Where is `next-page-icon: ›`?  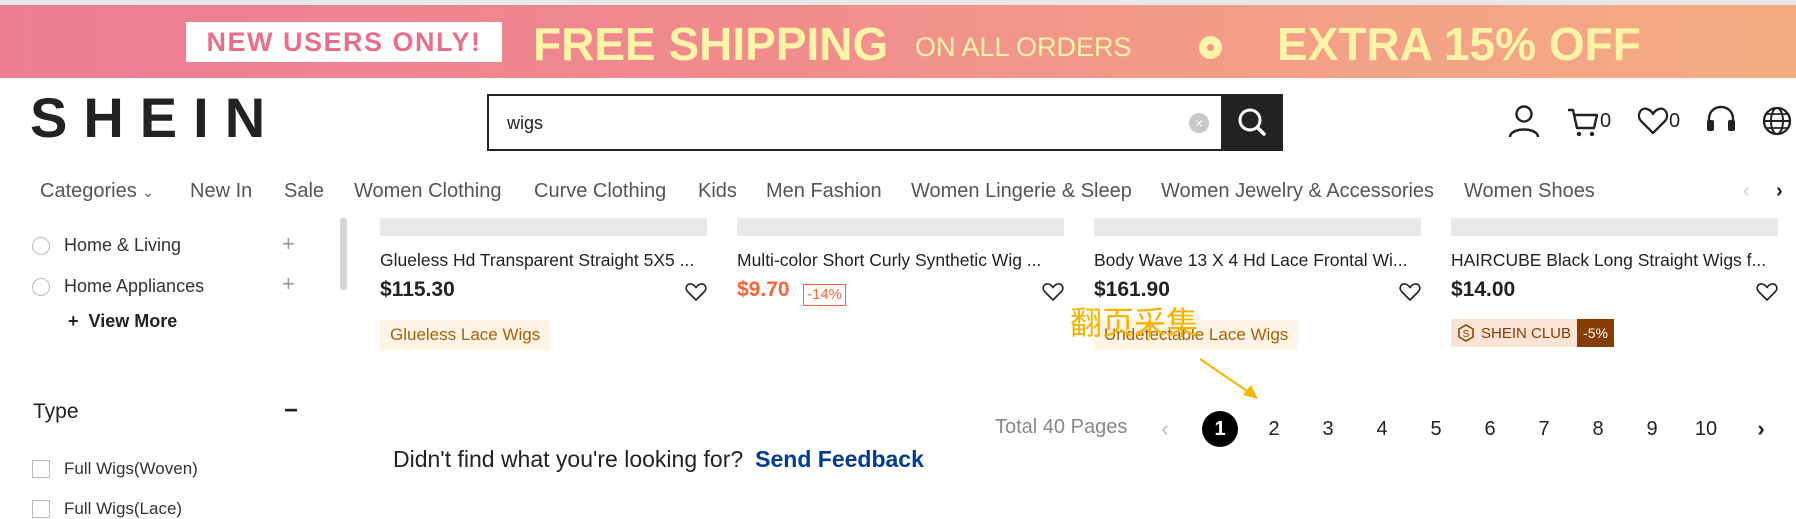
next-page-icon: › is located at coordinates (1761, 429).